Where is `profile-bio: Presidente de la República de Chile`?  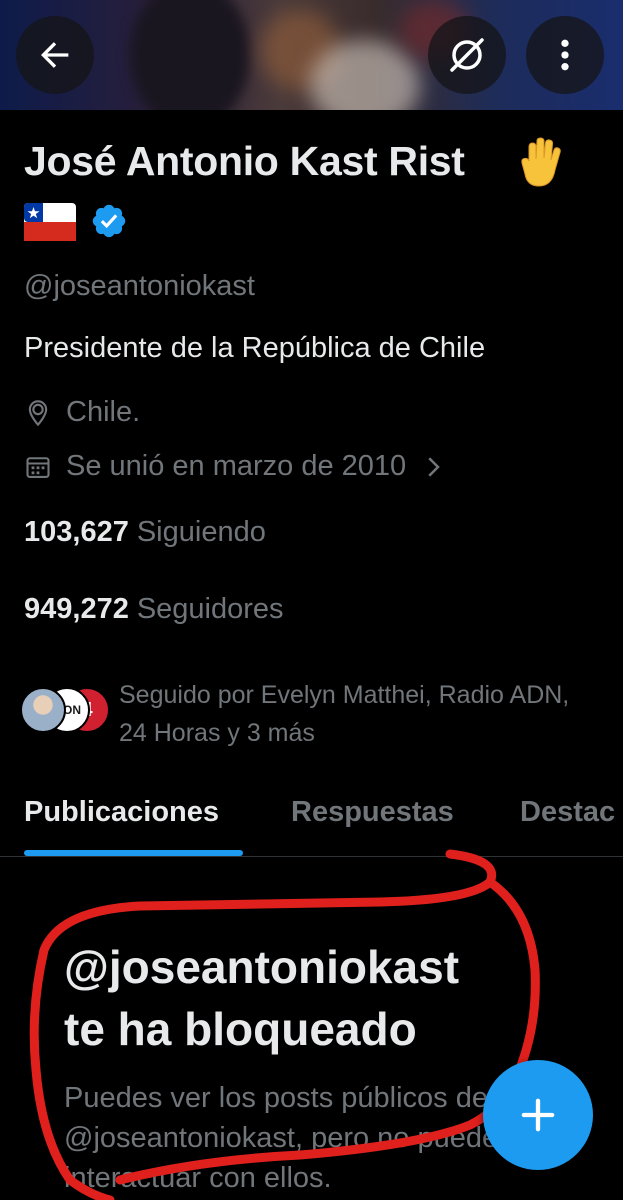
profile-bio: Presidente de la República de Chile is located at coordinates (255, 348).